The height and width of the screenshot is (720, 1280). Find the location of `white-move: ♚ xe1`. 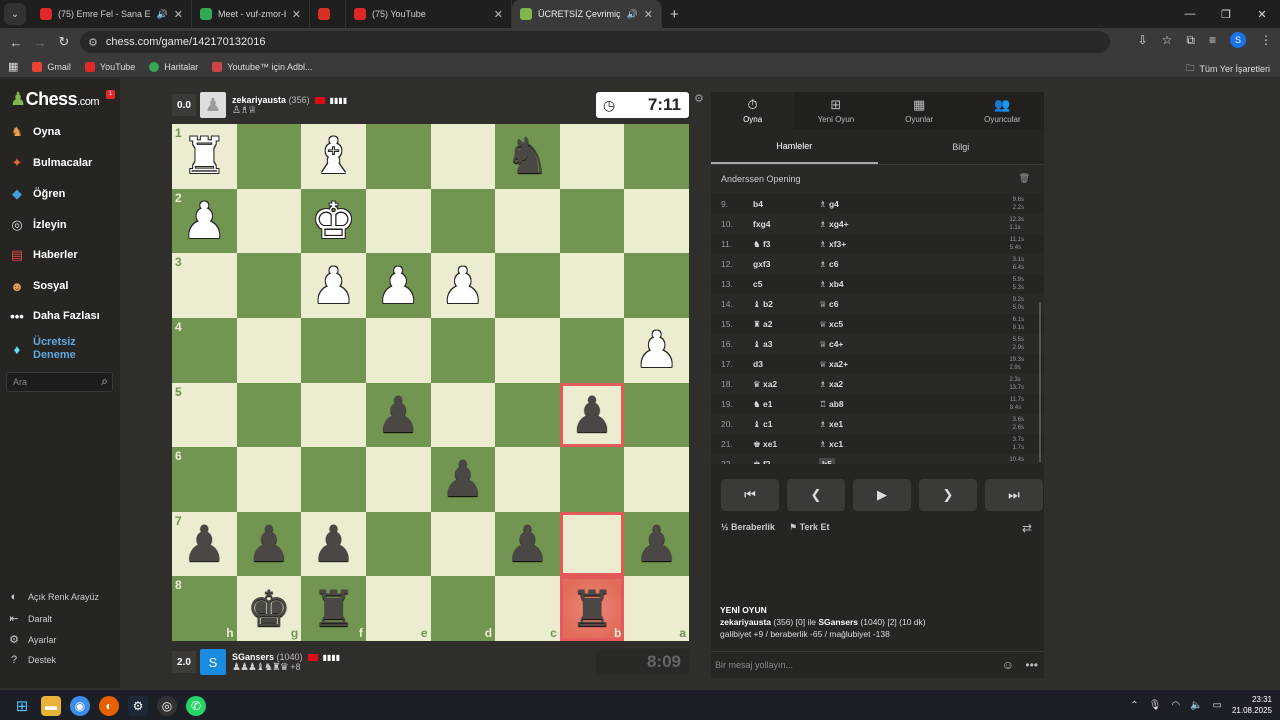

white-move: ♚ xe1 is located at coordinates (783, 444).